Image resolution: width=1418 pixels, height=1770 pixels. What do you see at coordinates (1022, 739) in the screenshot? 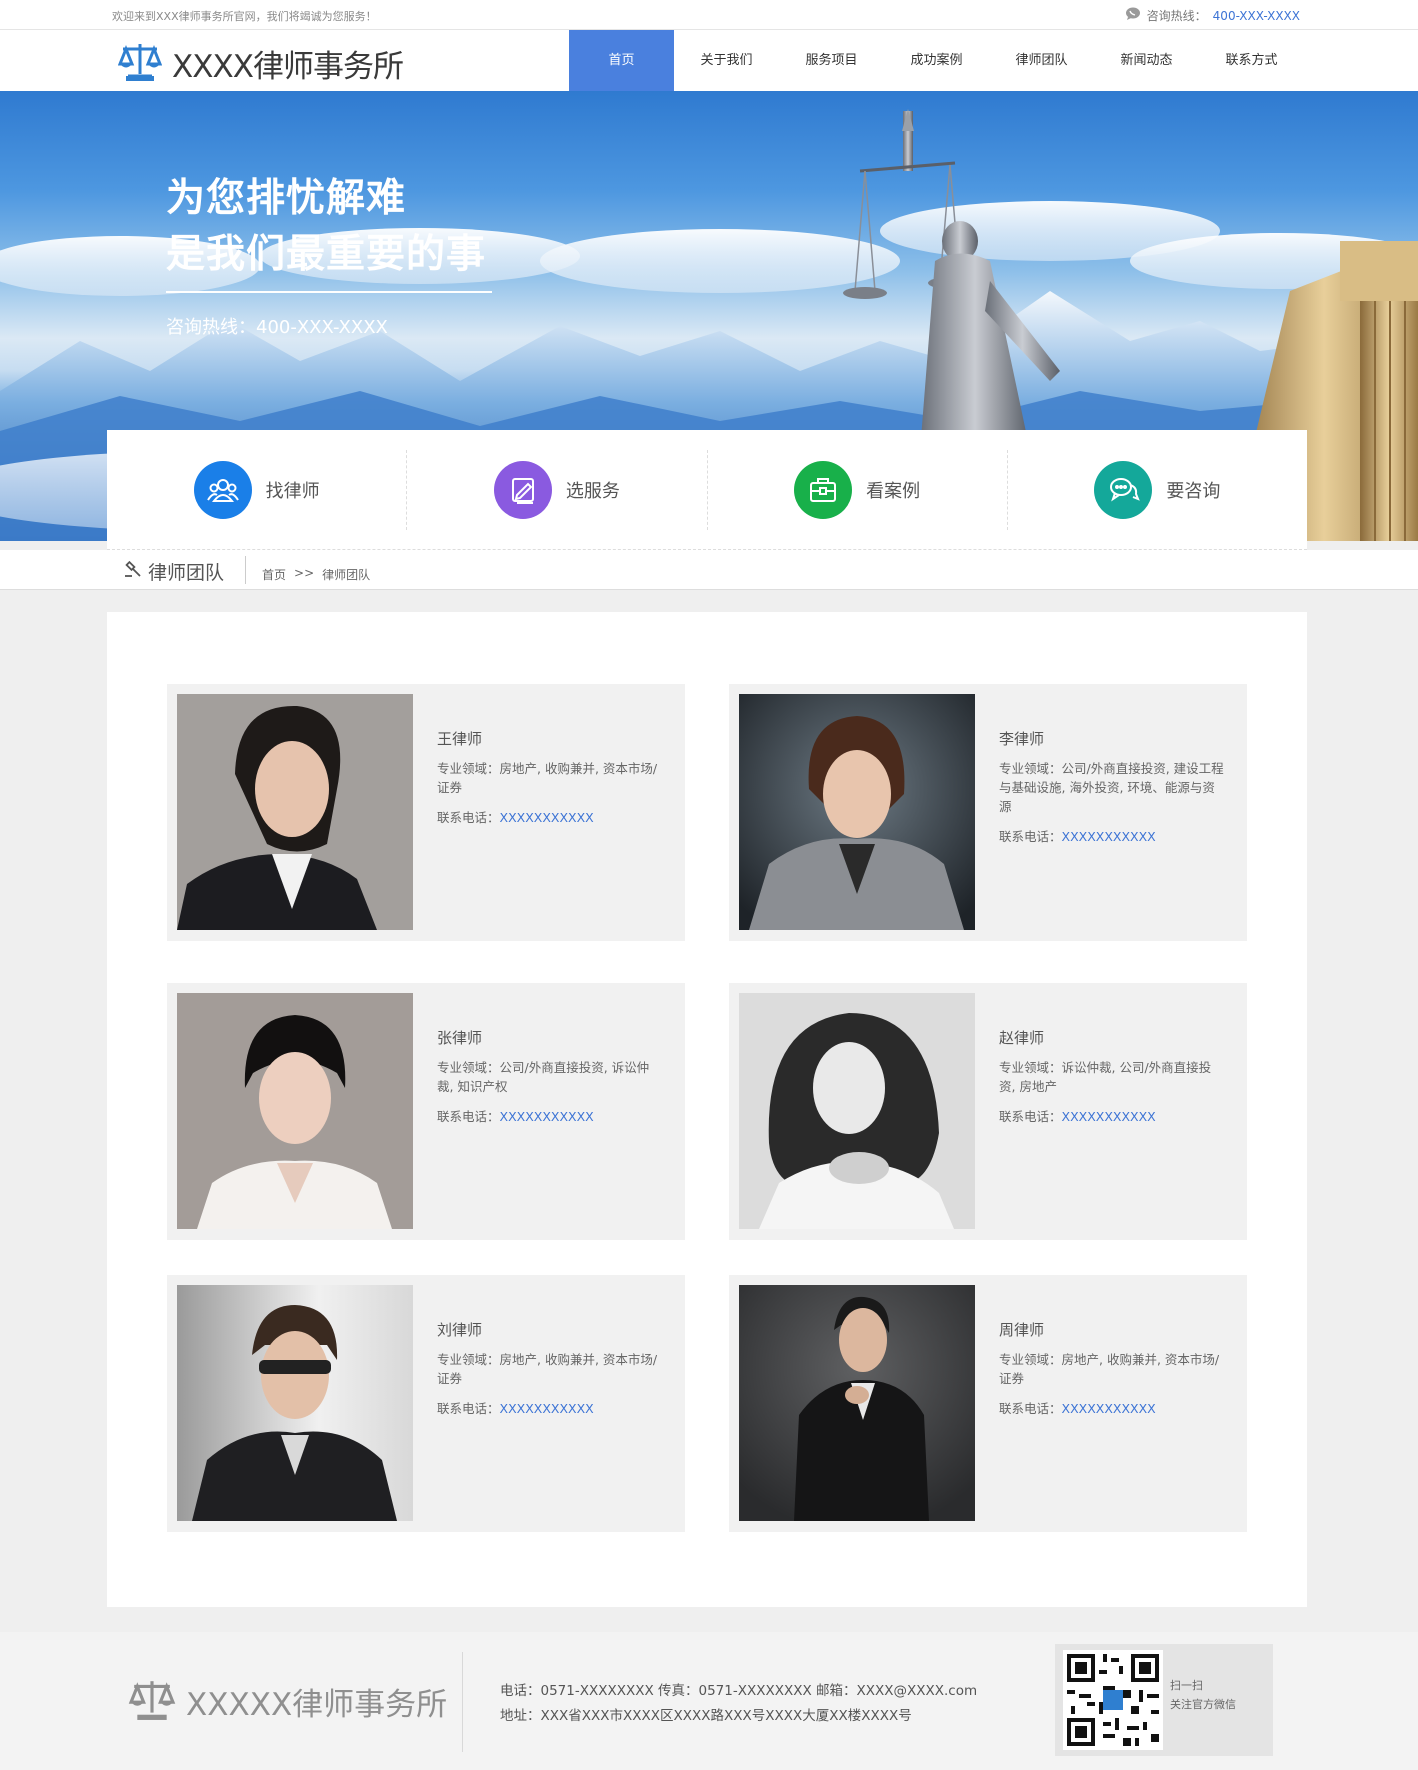
I see `lawyer-name: 李律师` at bounding box center [1022, 739].